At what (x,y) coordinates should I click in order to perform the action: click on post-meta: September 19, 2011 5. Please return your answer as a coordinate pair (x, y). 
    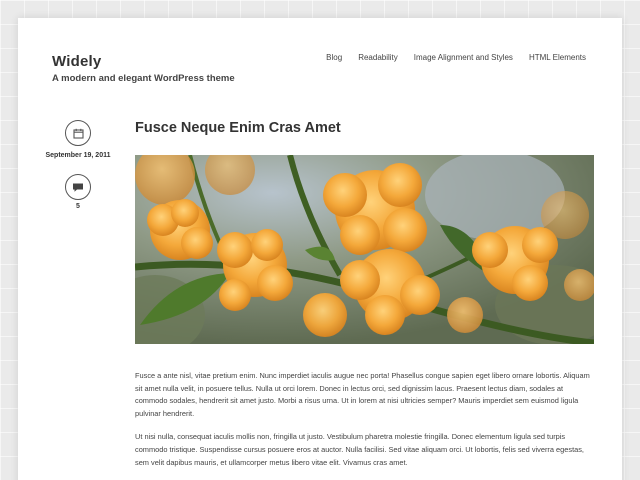
    Looking at the image, I should click on (78, 165).